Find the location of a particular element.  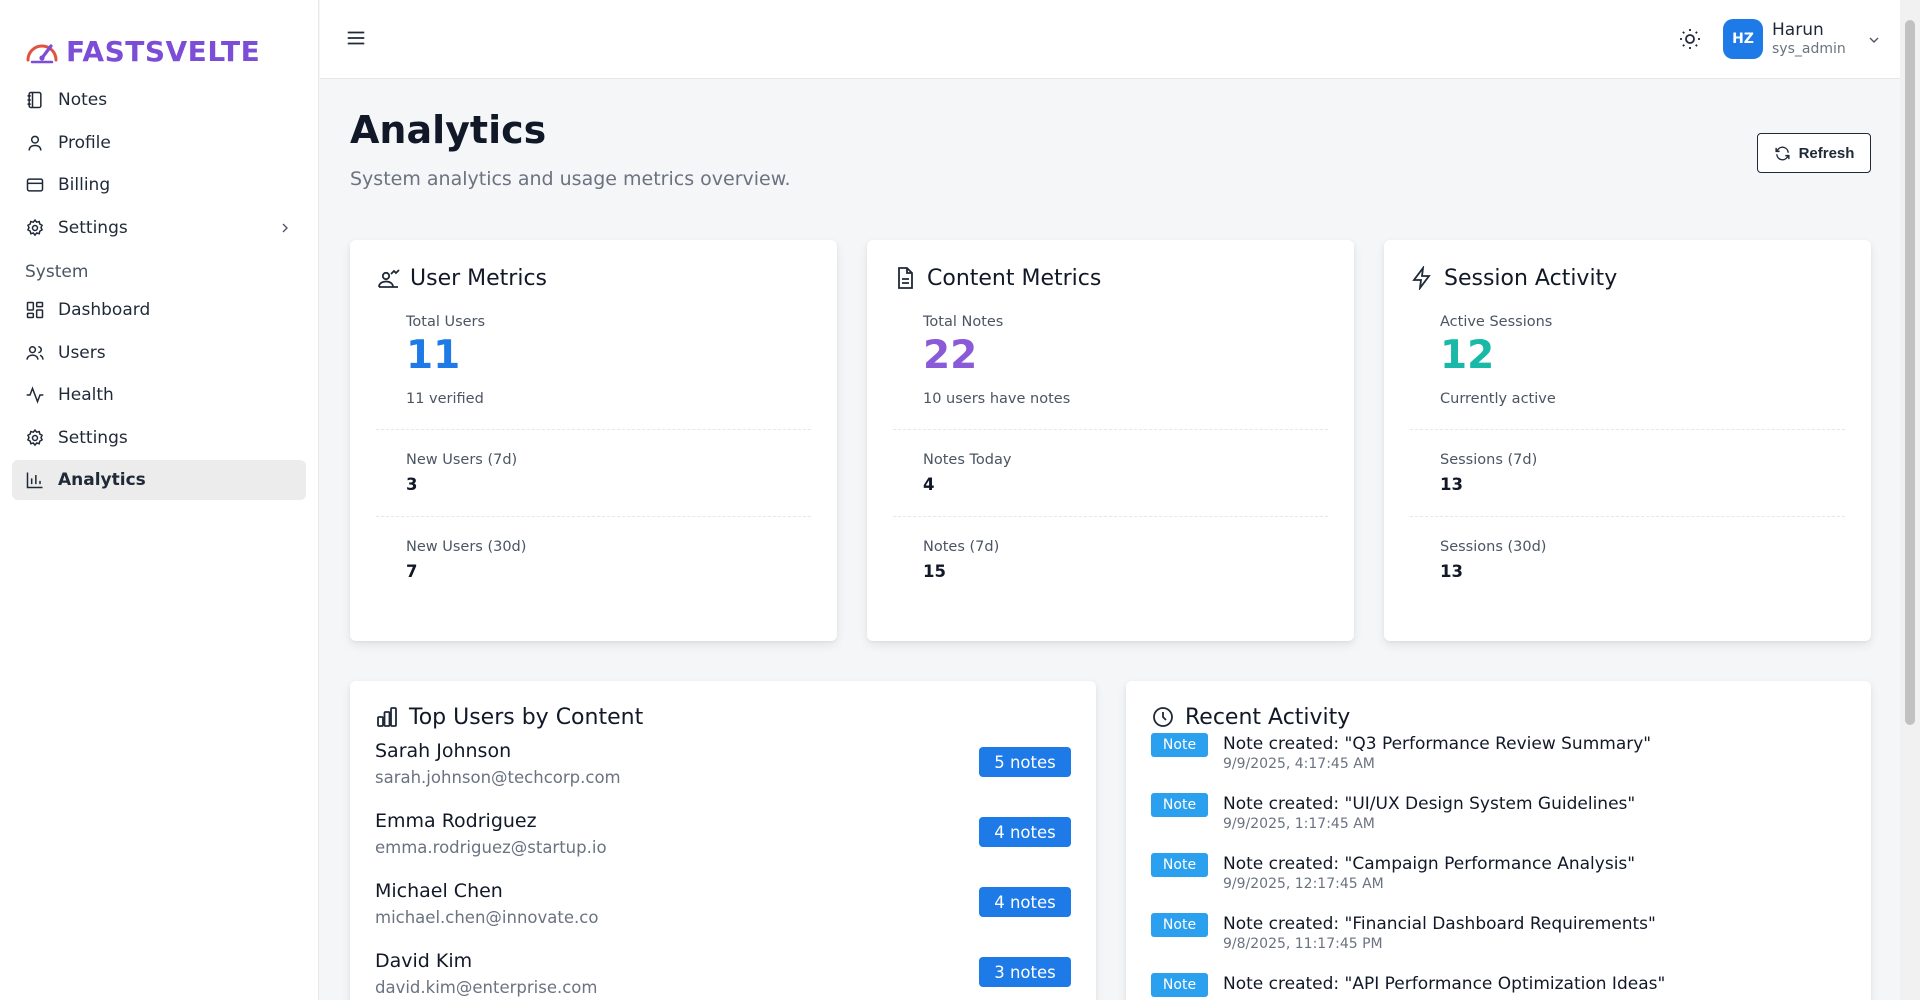

page-title: Analytics is located at coordinates (448, 130).